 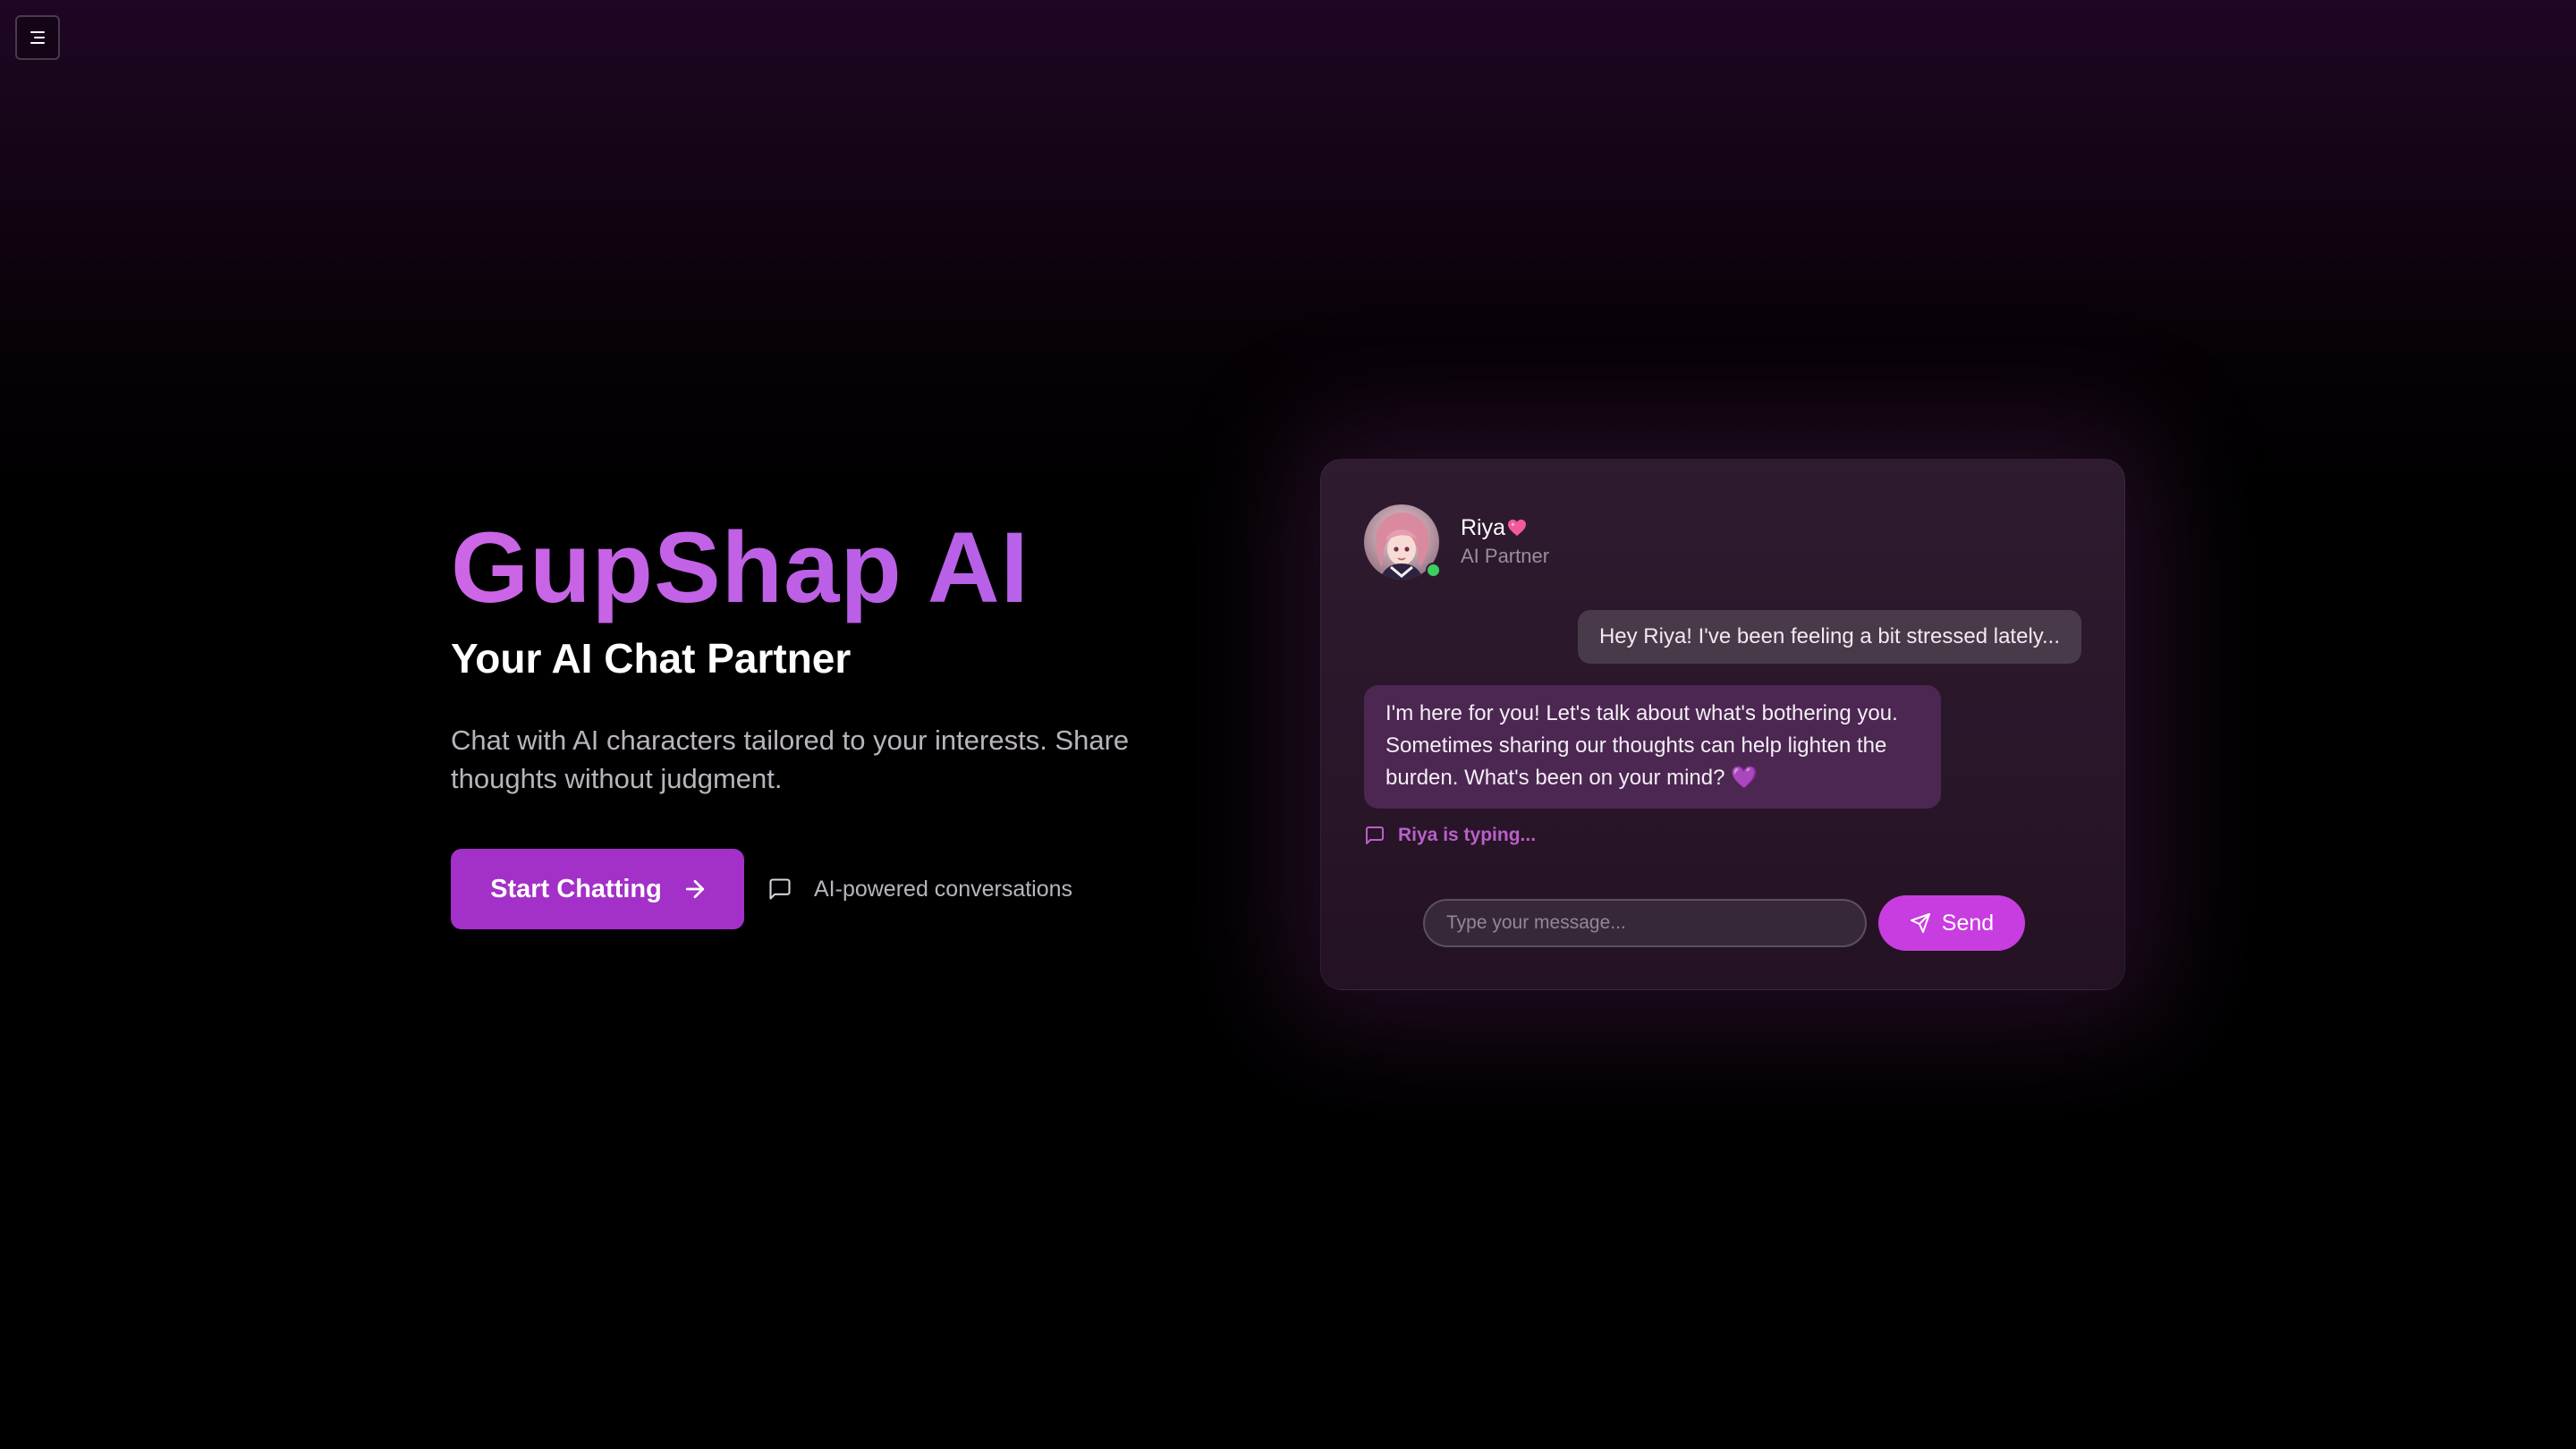 I want to click on chat-header: Riya AI Partner, so click(x=1456, y=542).